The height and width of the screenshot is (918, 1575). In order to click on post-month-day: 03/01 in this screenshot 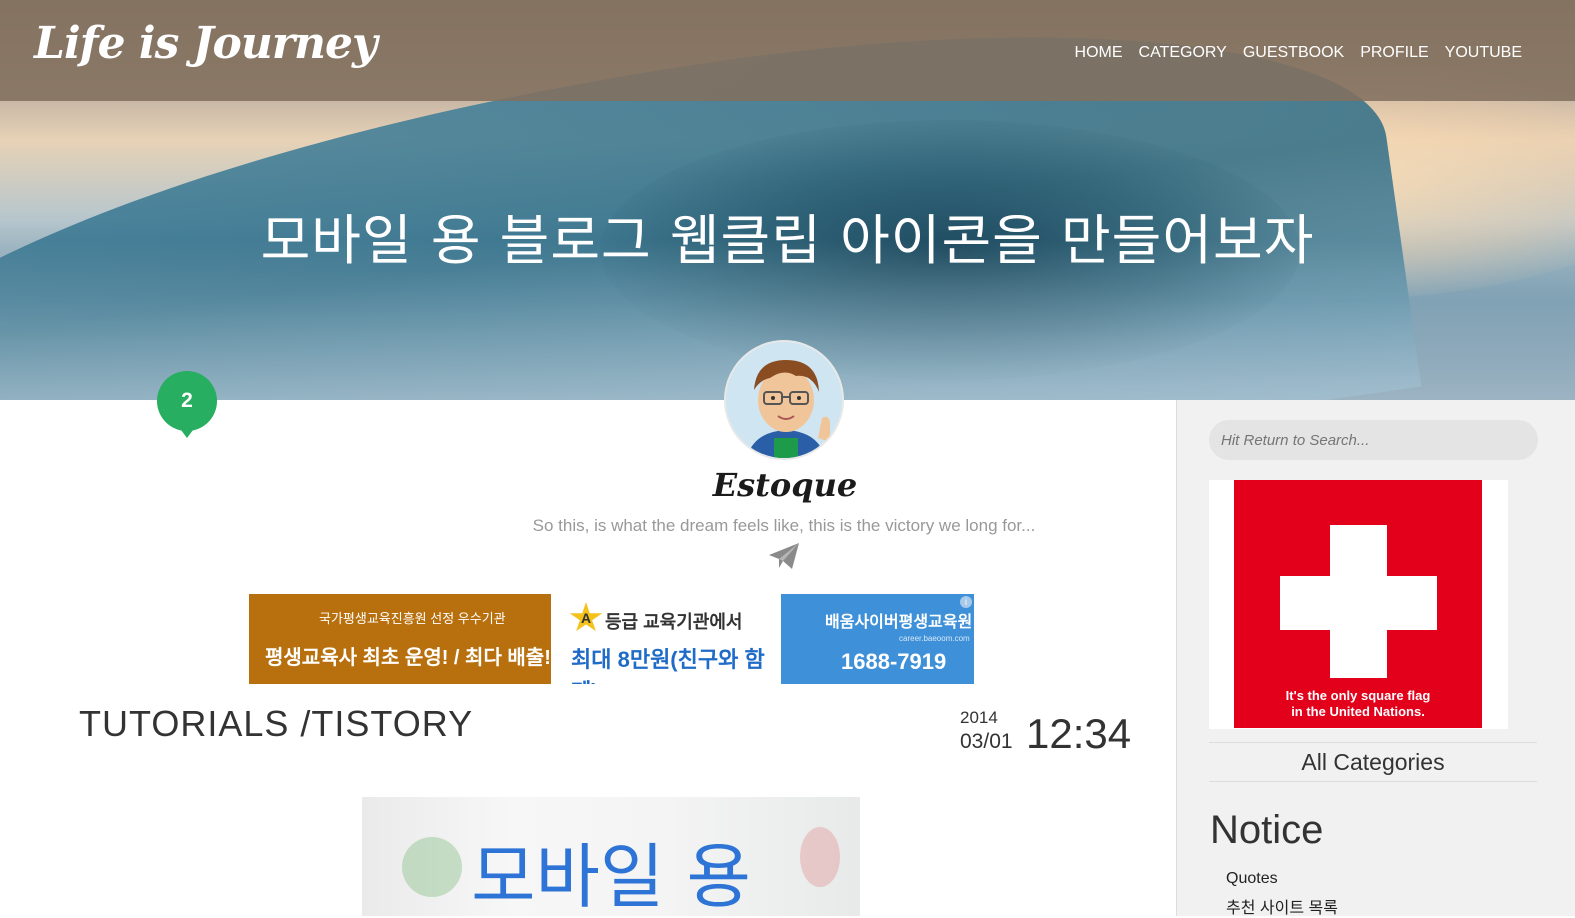, I will do `click(986, 741)`.